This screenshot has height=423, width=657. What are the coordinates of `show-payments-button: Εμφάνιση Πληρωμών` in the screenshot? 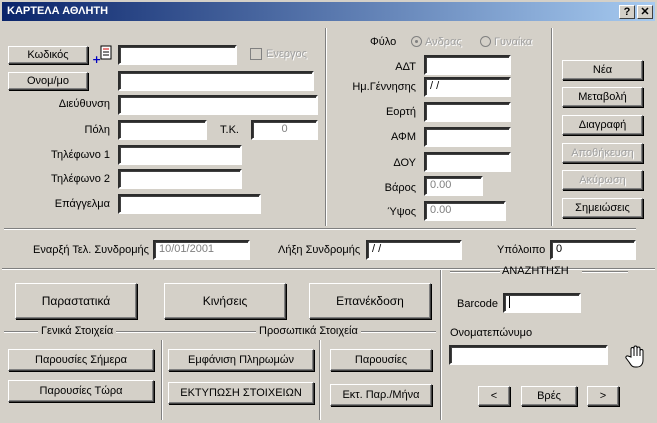 It's located at (241, 360).